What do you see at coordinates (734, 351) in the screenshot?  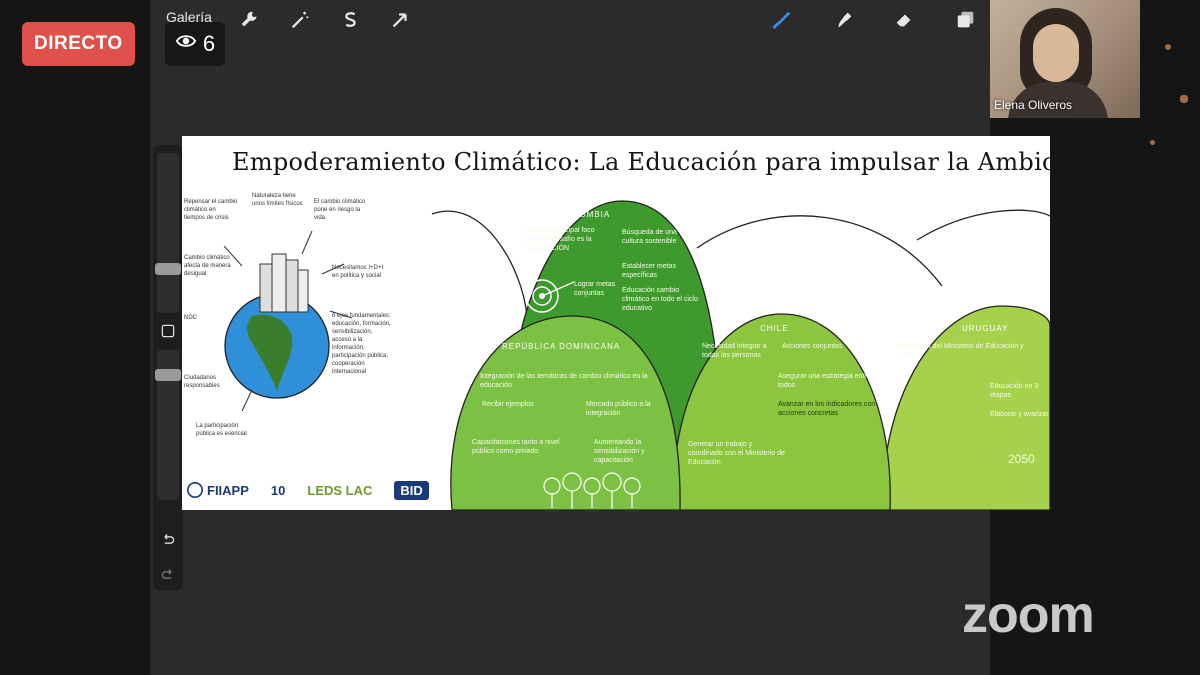 I see `chile-note: Necesidad integrar a todas las personas` at bounding box center [734, 351].